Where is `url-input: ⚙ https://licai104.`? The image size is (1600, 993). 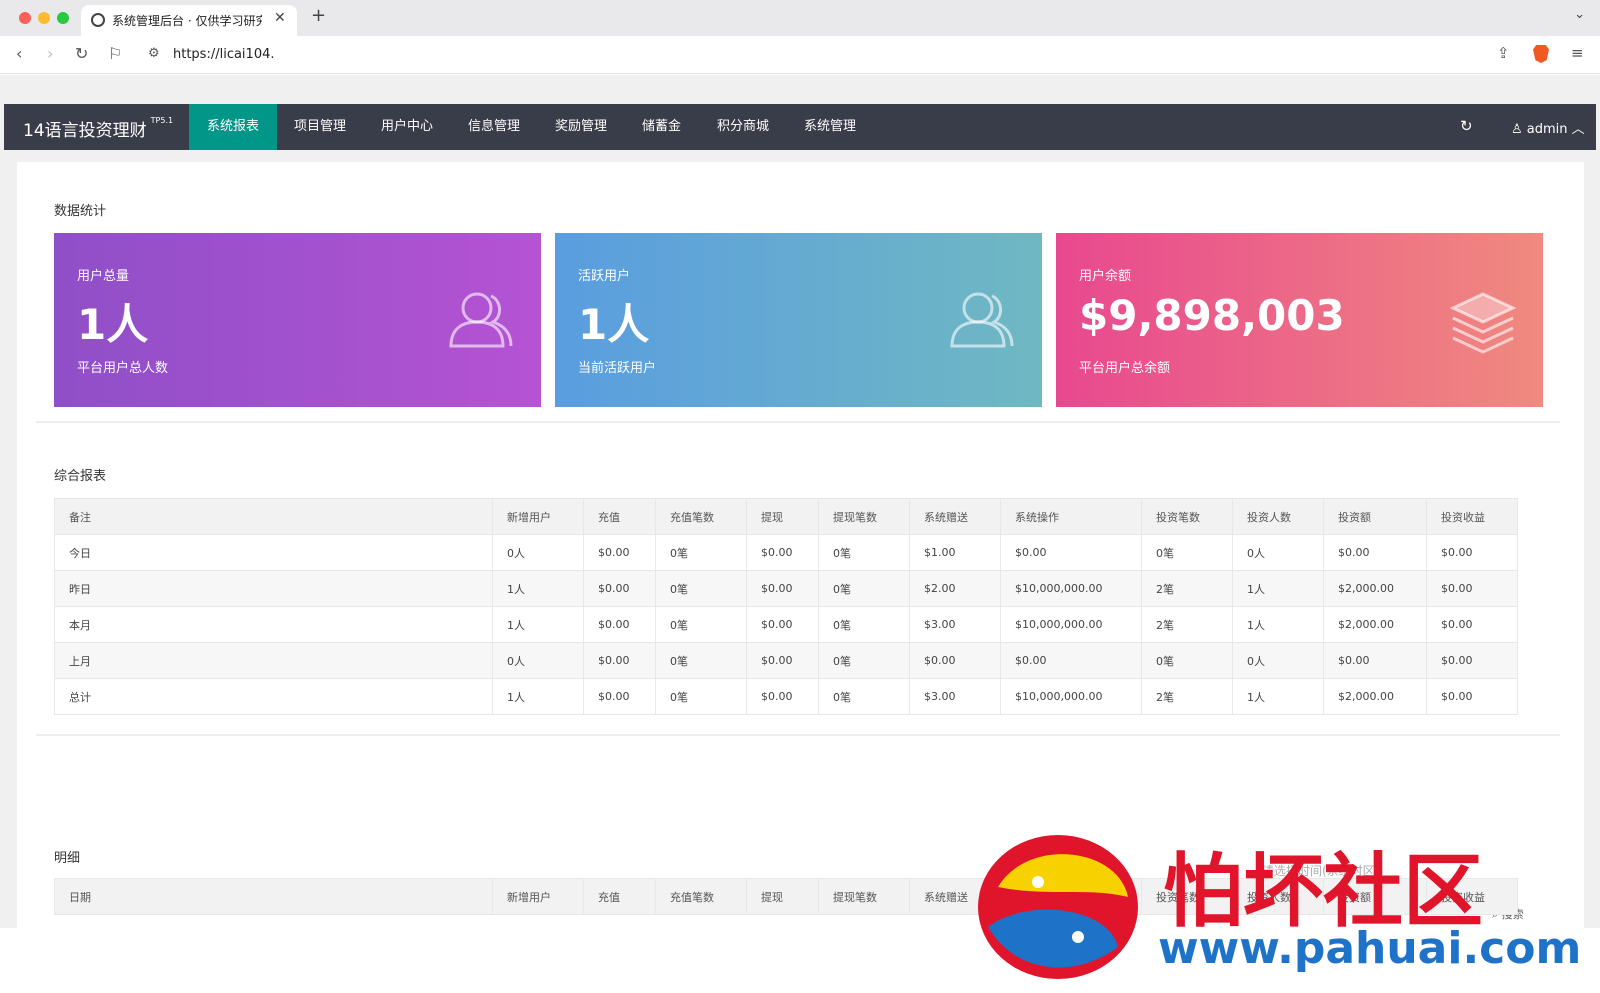
url-input: ⚙ https://licai104. is located at coordinates (845, 55).